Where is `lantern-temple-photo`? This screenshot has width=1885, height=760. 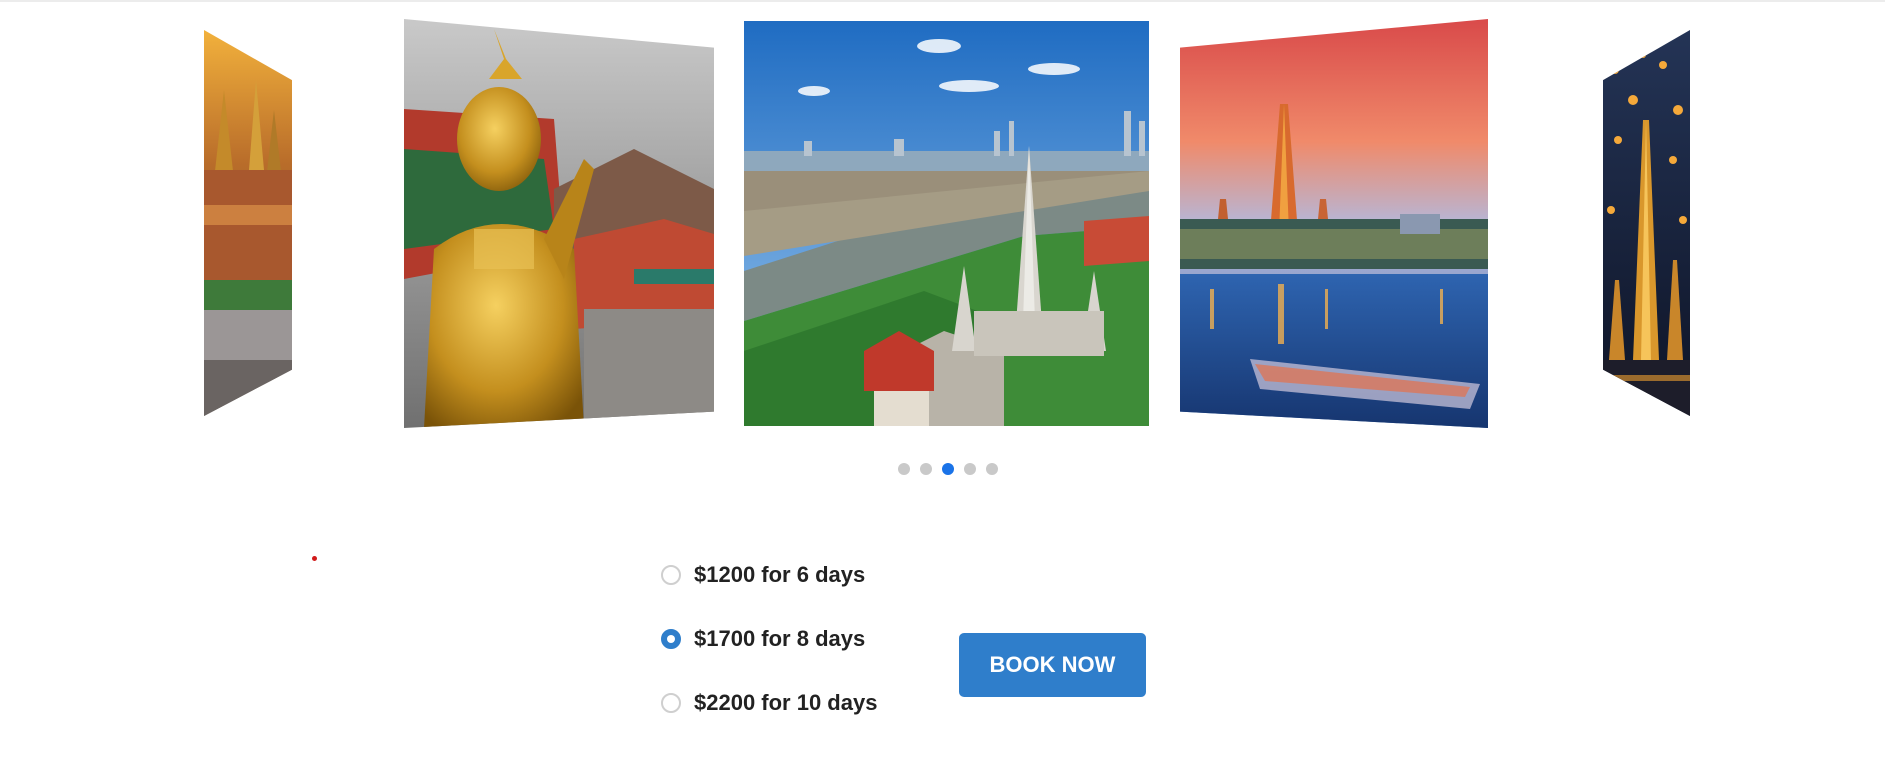 lantern-temple-photo is located at coordinates (1646, 223).